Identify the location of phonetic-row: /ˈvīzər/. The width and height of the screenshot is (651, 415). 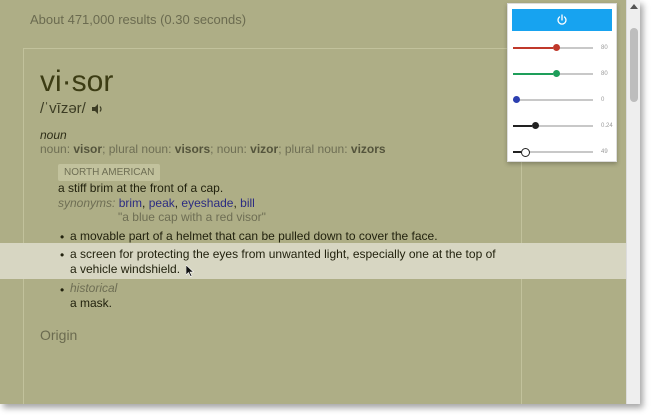
(72, 108).